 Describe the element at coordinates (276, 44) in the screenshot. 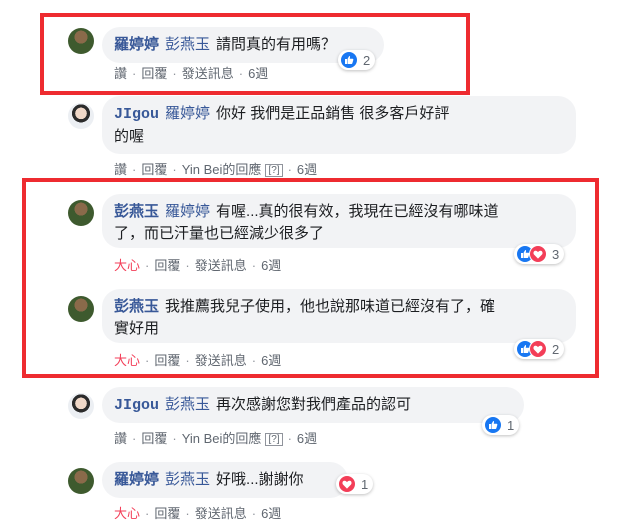

I see `comment-text: 請問真的有用嗎？` at that location.